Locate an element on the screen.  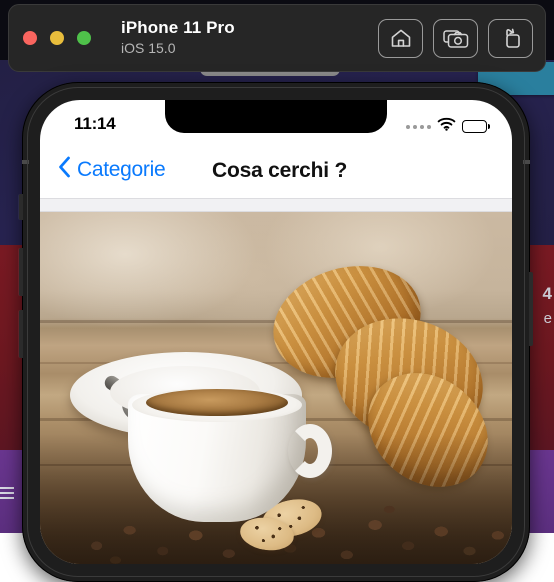
saucer is located at coordinates (186, 395).